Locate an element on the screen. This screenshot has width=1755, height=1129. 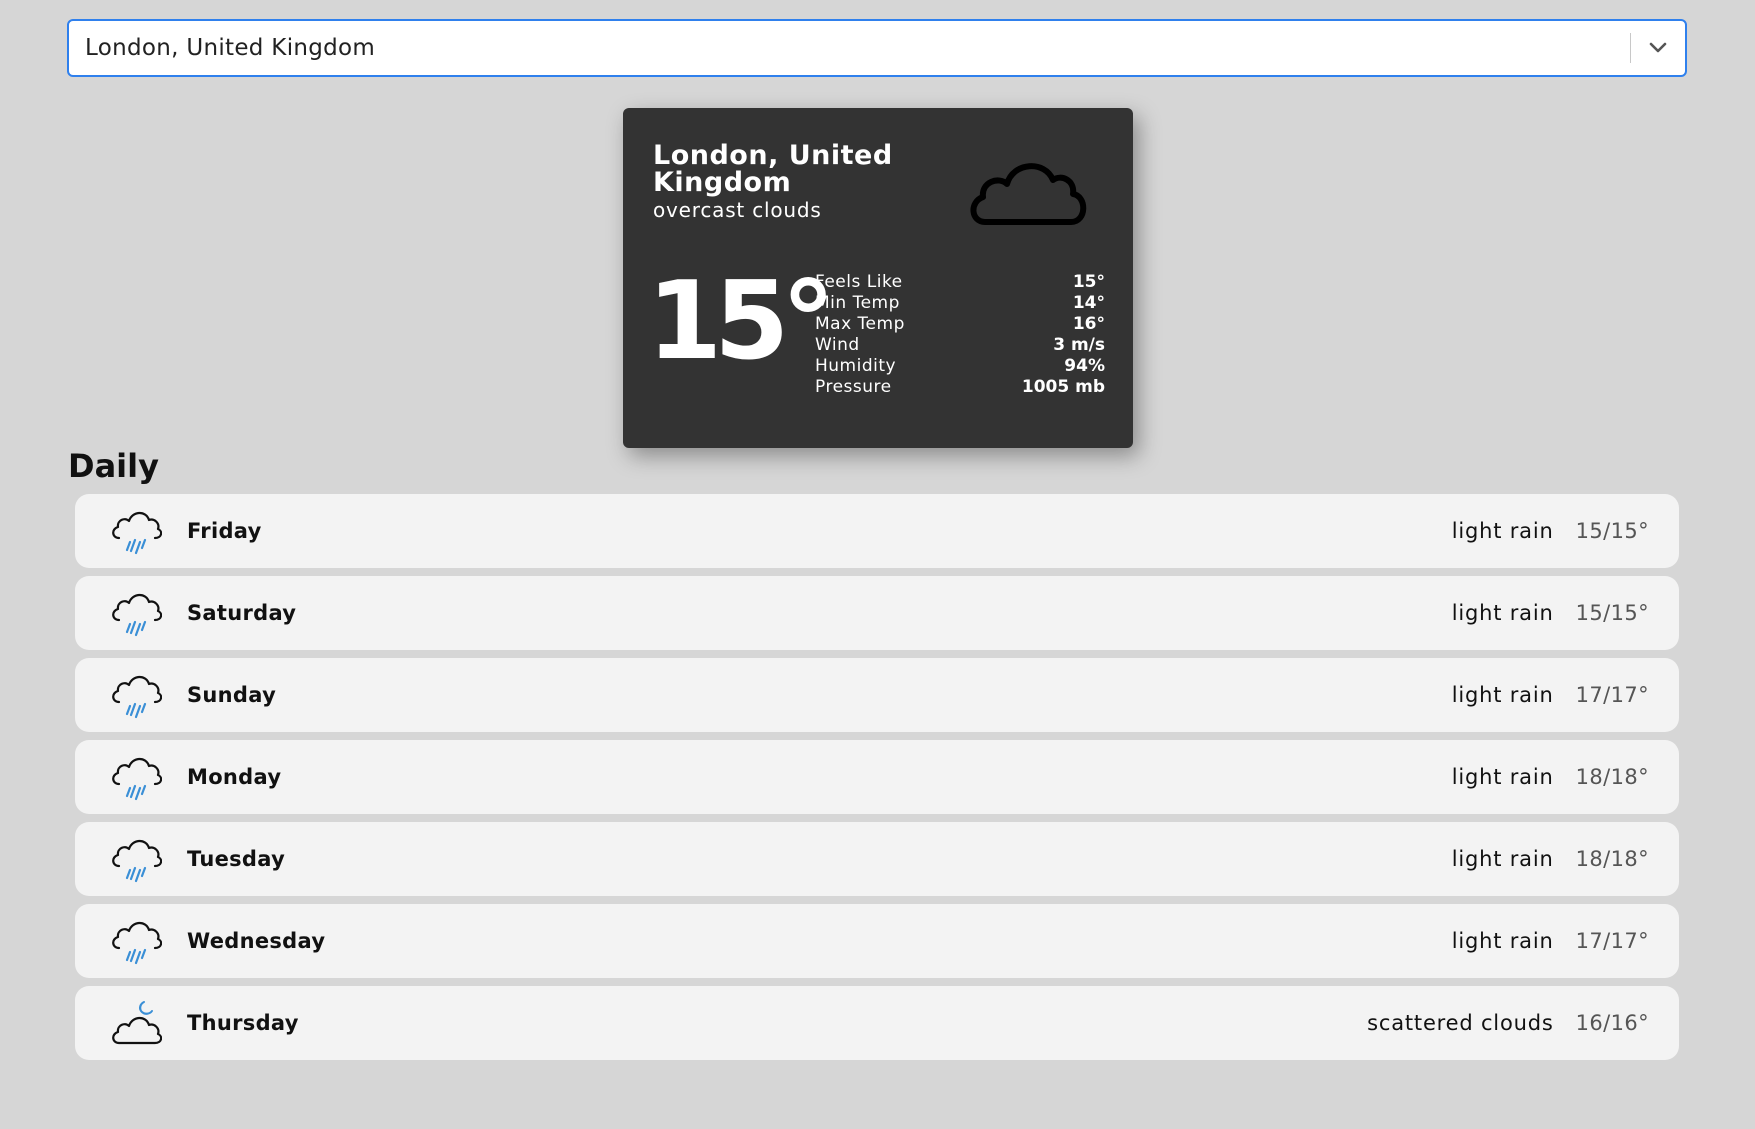
detail-value: 15° is located at coordinates (1088, 282).